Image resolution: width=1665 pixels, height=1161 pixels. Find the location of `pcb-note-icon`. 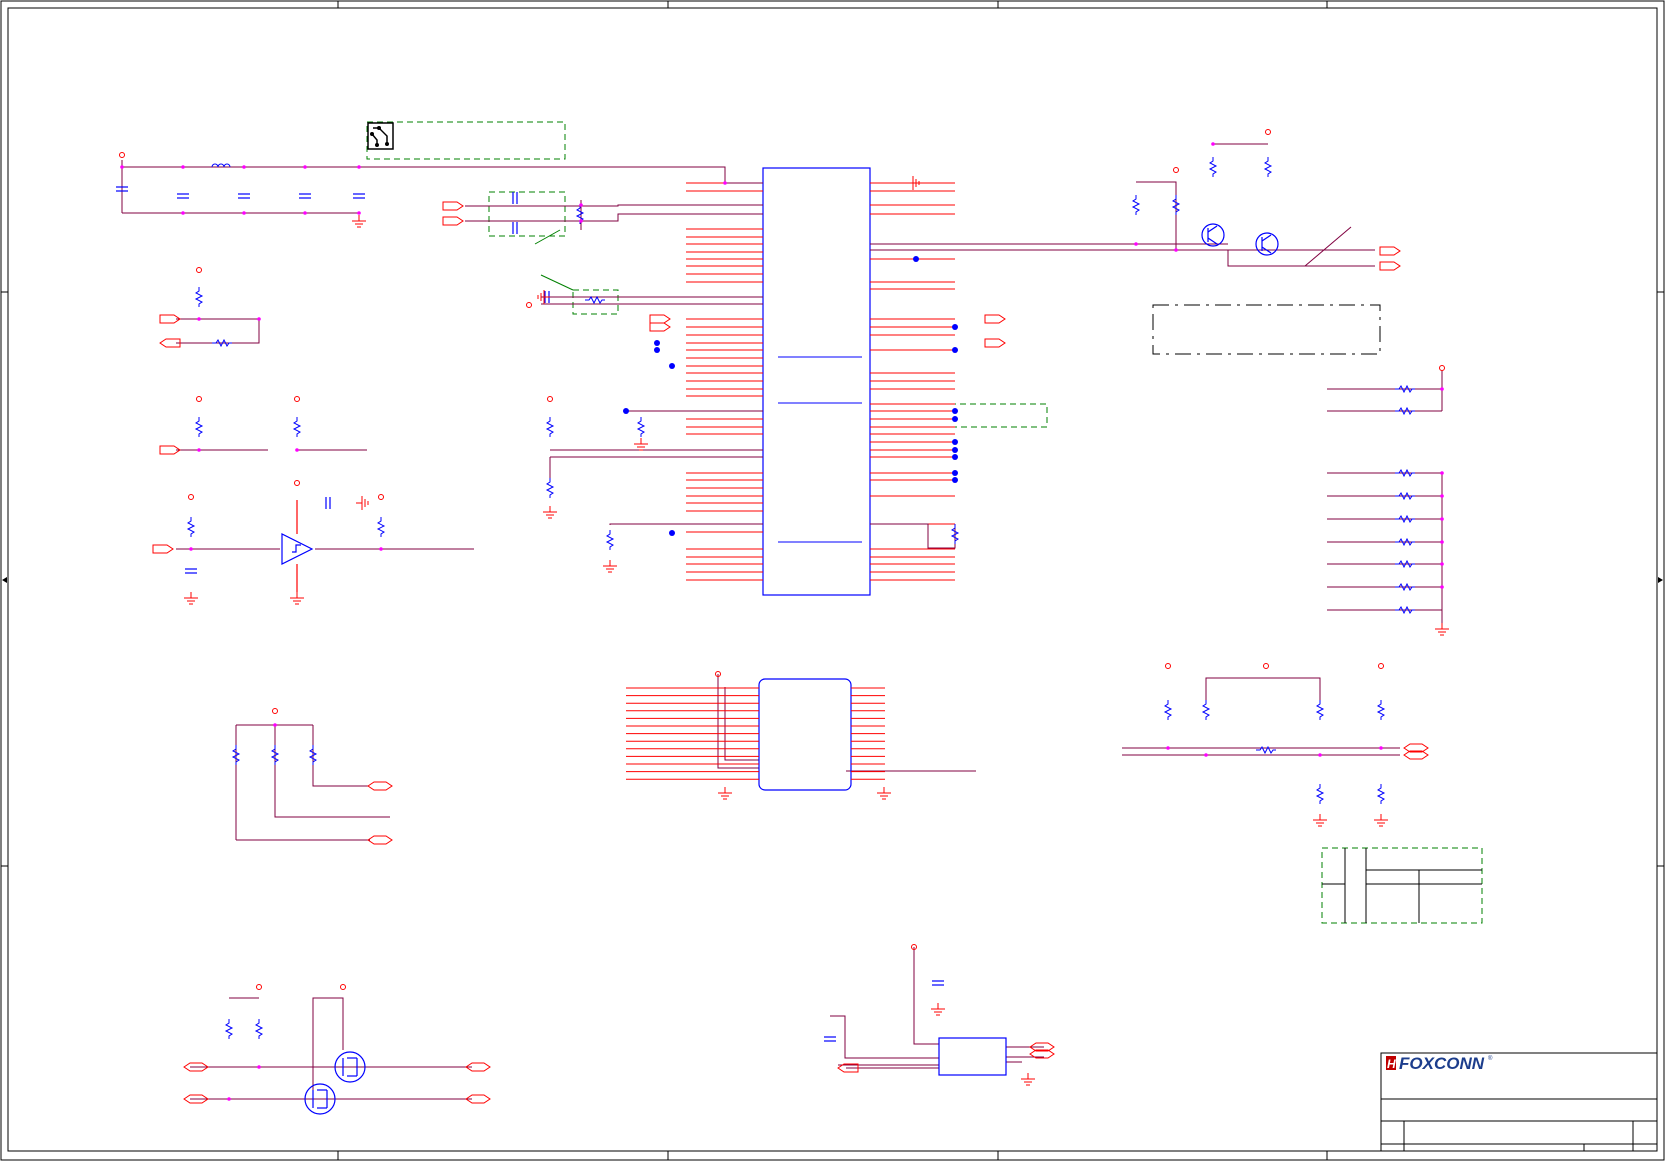

pcb-note-icon is located at coordinates (380, 136).